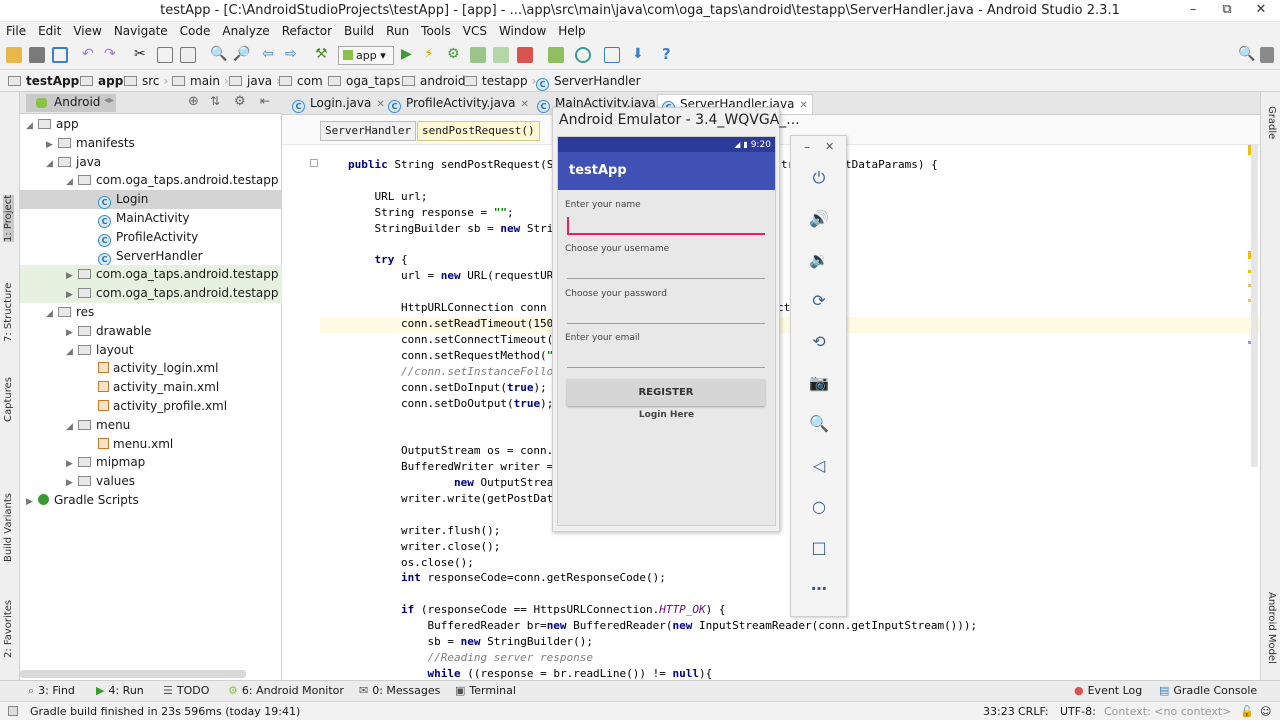 The height and width of the screenshot is (720, 1280). I want to click on cut-icon: ✂, so click(142, 55).